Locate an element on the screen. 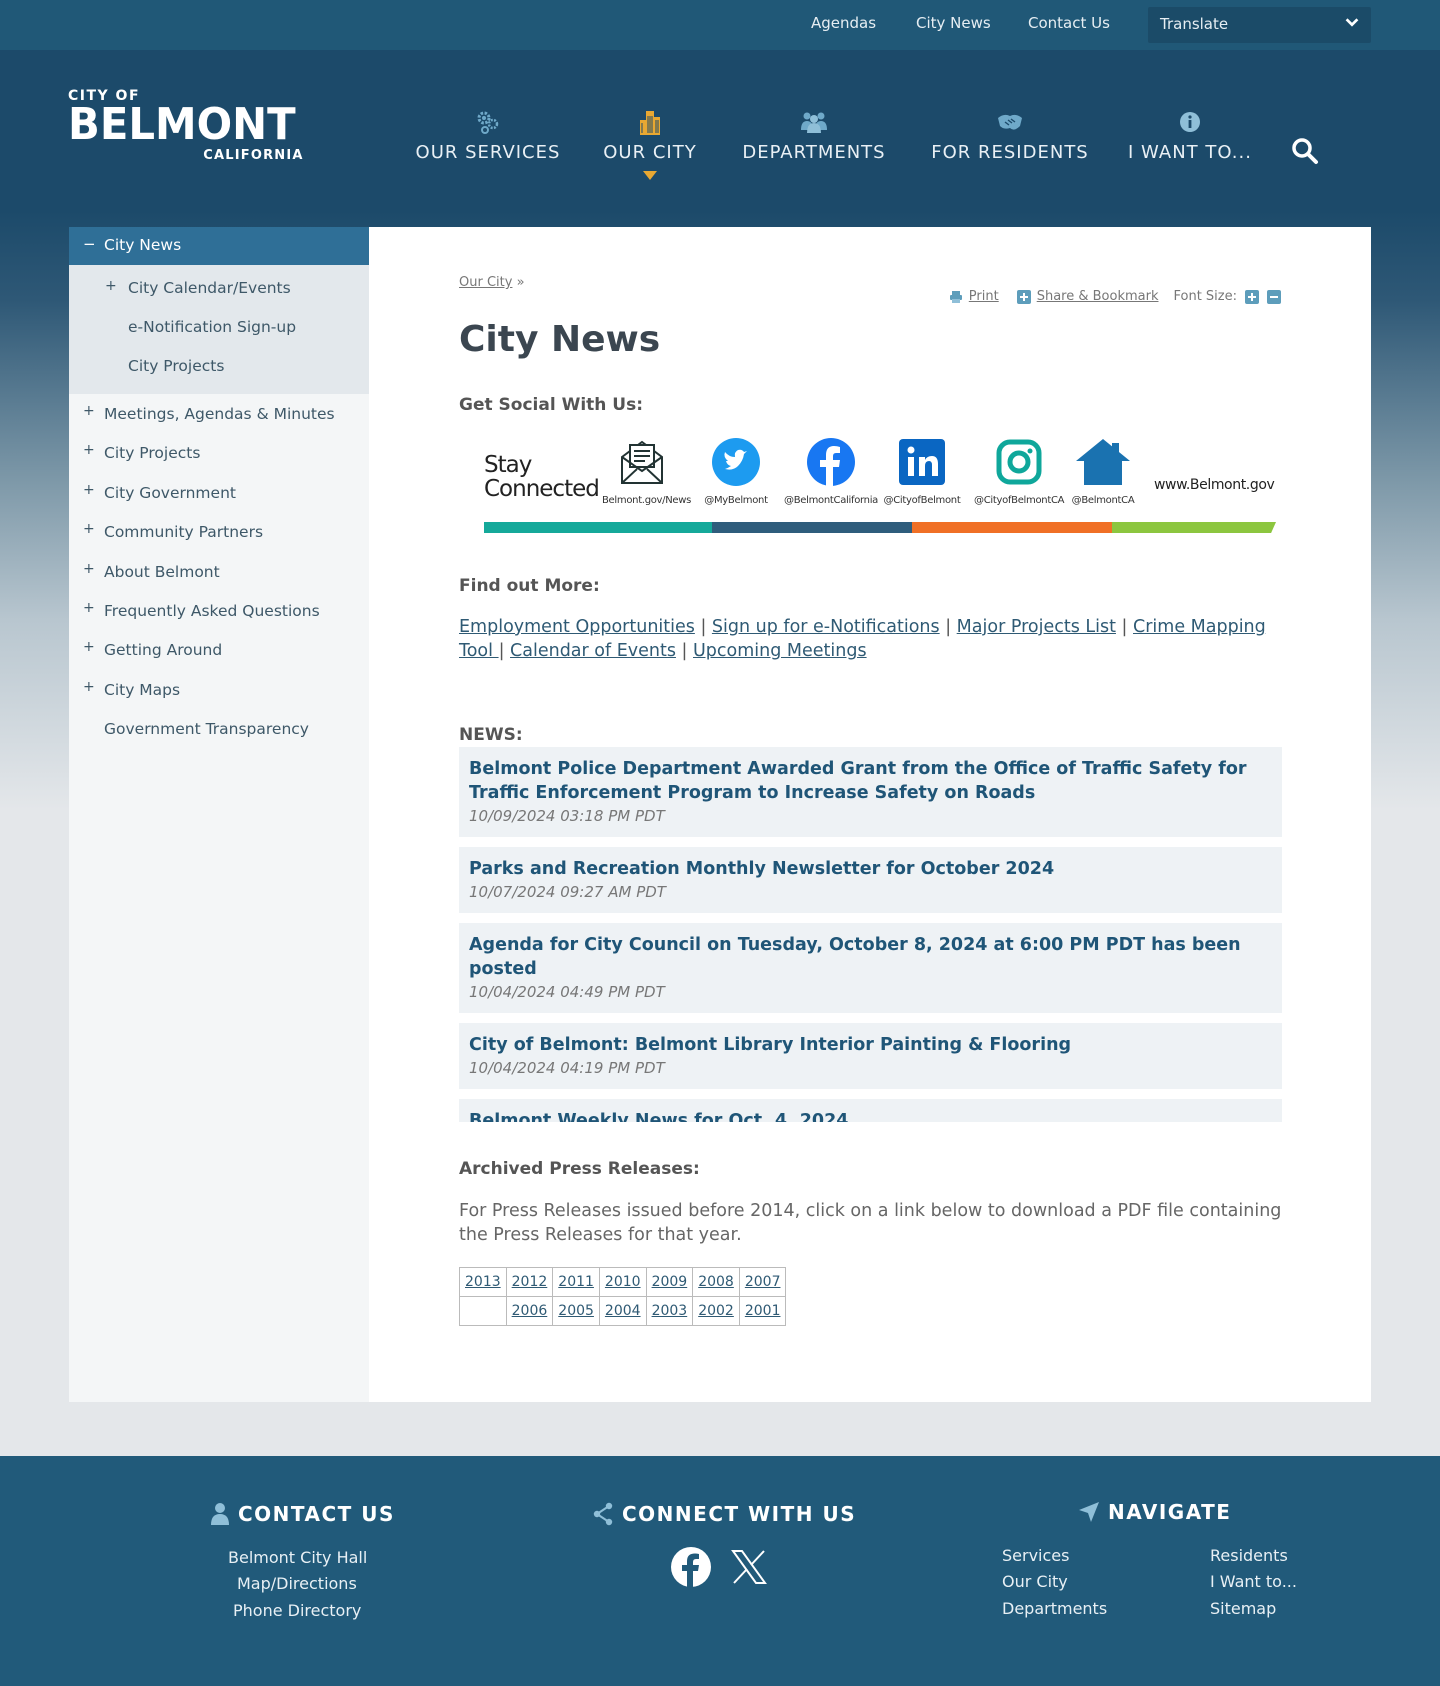 Image resolution: width=1440 pixels, height=1686 pixels. handshake-icon is located at coordinates (1010, 122).